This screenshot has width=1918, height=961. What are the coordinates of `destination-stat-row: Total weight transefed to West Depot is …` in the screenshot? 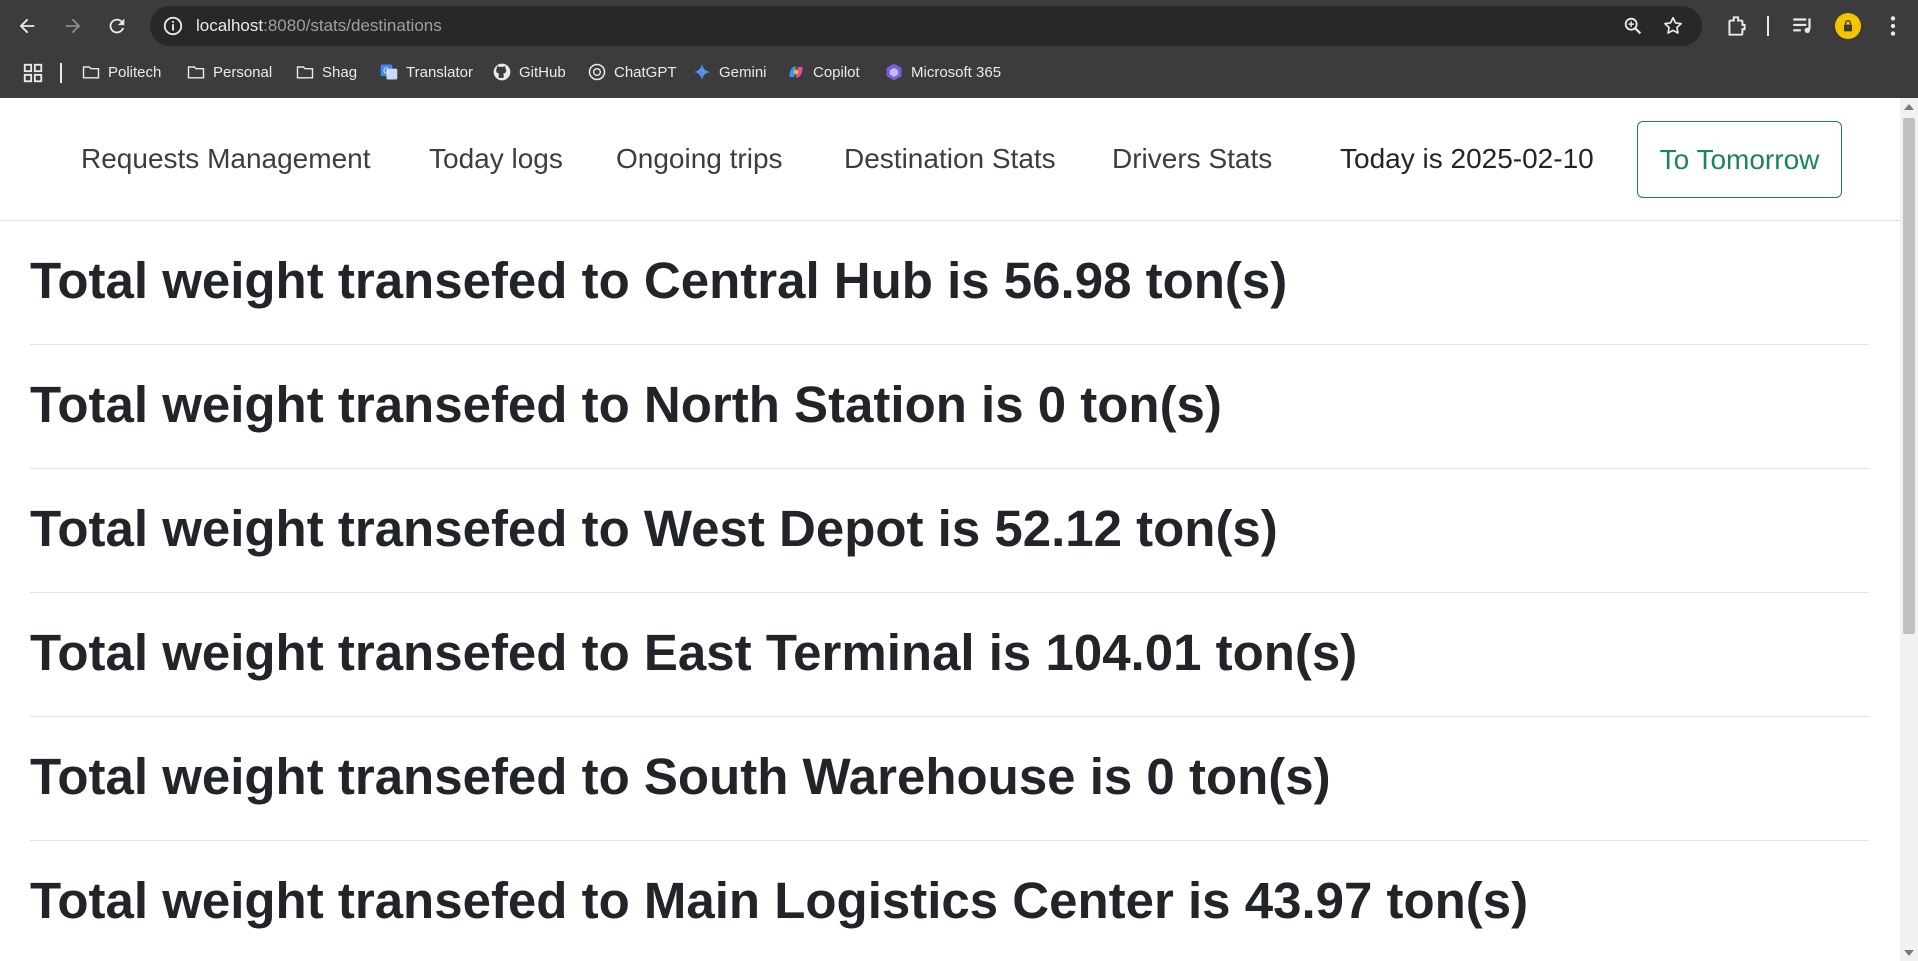 It's located at (949, 531).